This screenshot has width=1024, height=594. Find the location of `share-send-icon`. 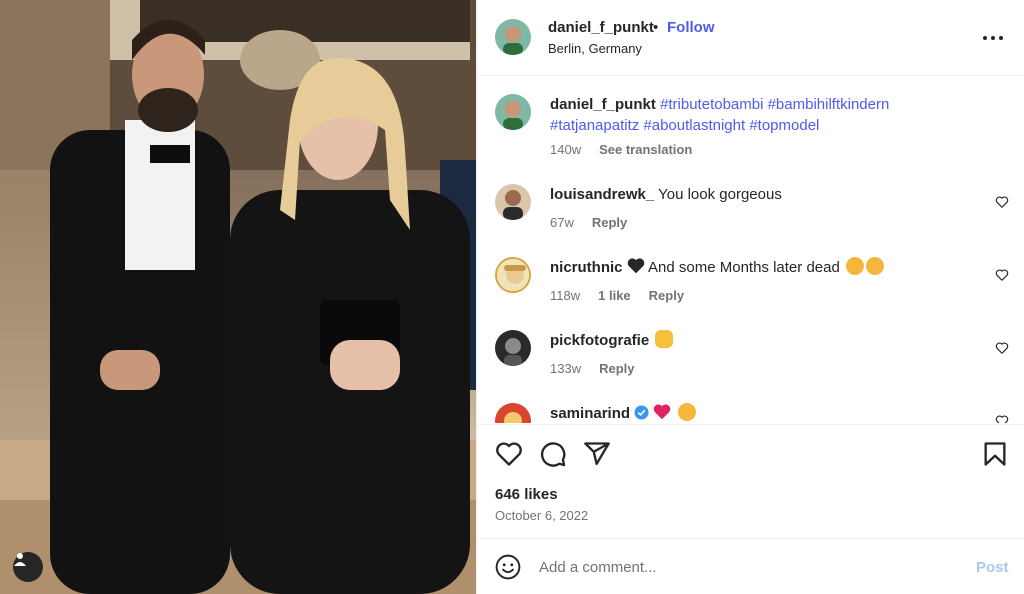

share-send-icon is located at coordinates (597, 454).